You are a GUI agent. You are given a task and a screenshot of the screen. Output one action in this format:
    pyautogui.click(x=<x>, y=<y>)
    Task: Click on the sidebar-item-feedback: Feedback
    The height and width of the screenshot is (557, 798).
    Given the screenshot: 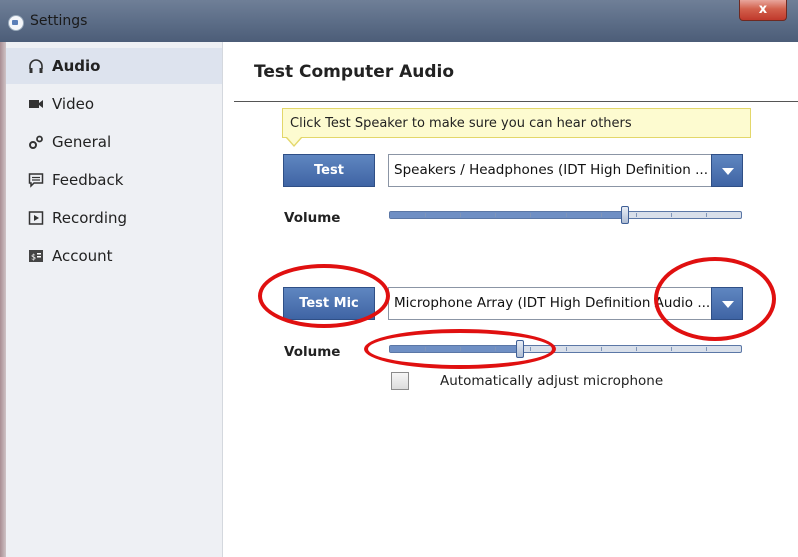 What is the action you would take?
    pyautogui.click(x=114, y=180)
    